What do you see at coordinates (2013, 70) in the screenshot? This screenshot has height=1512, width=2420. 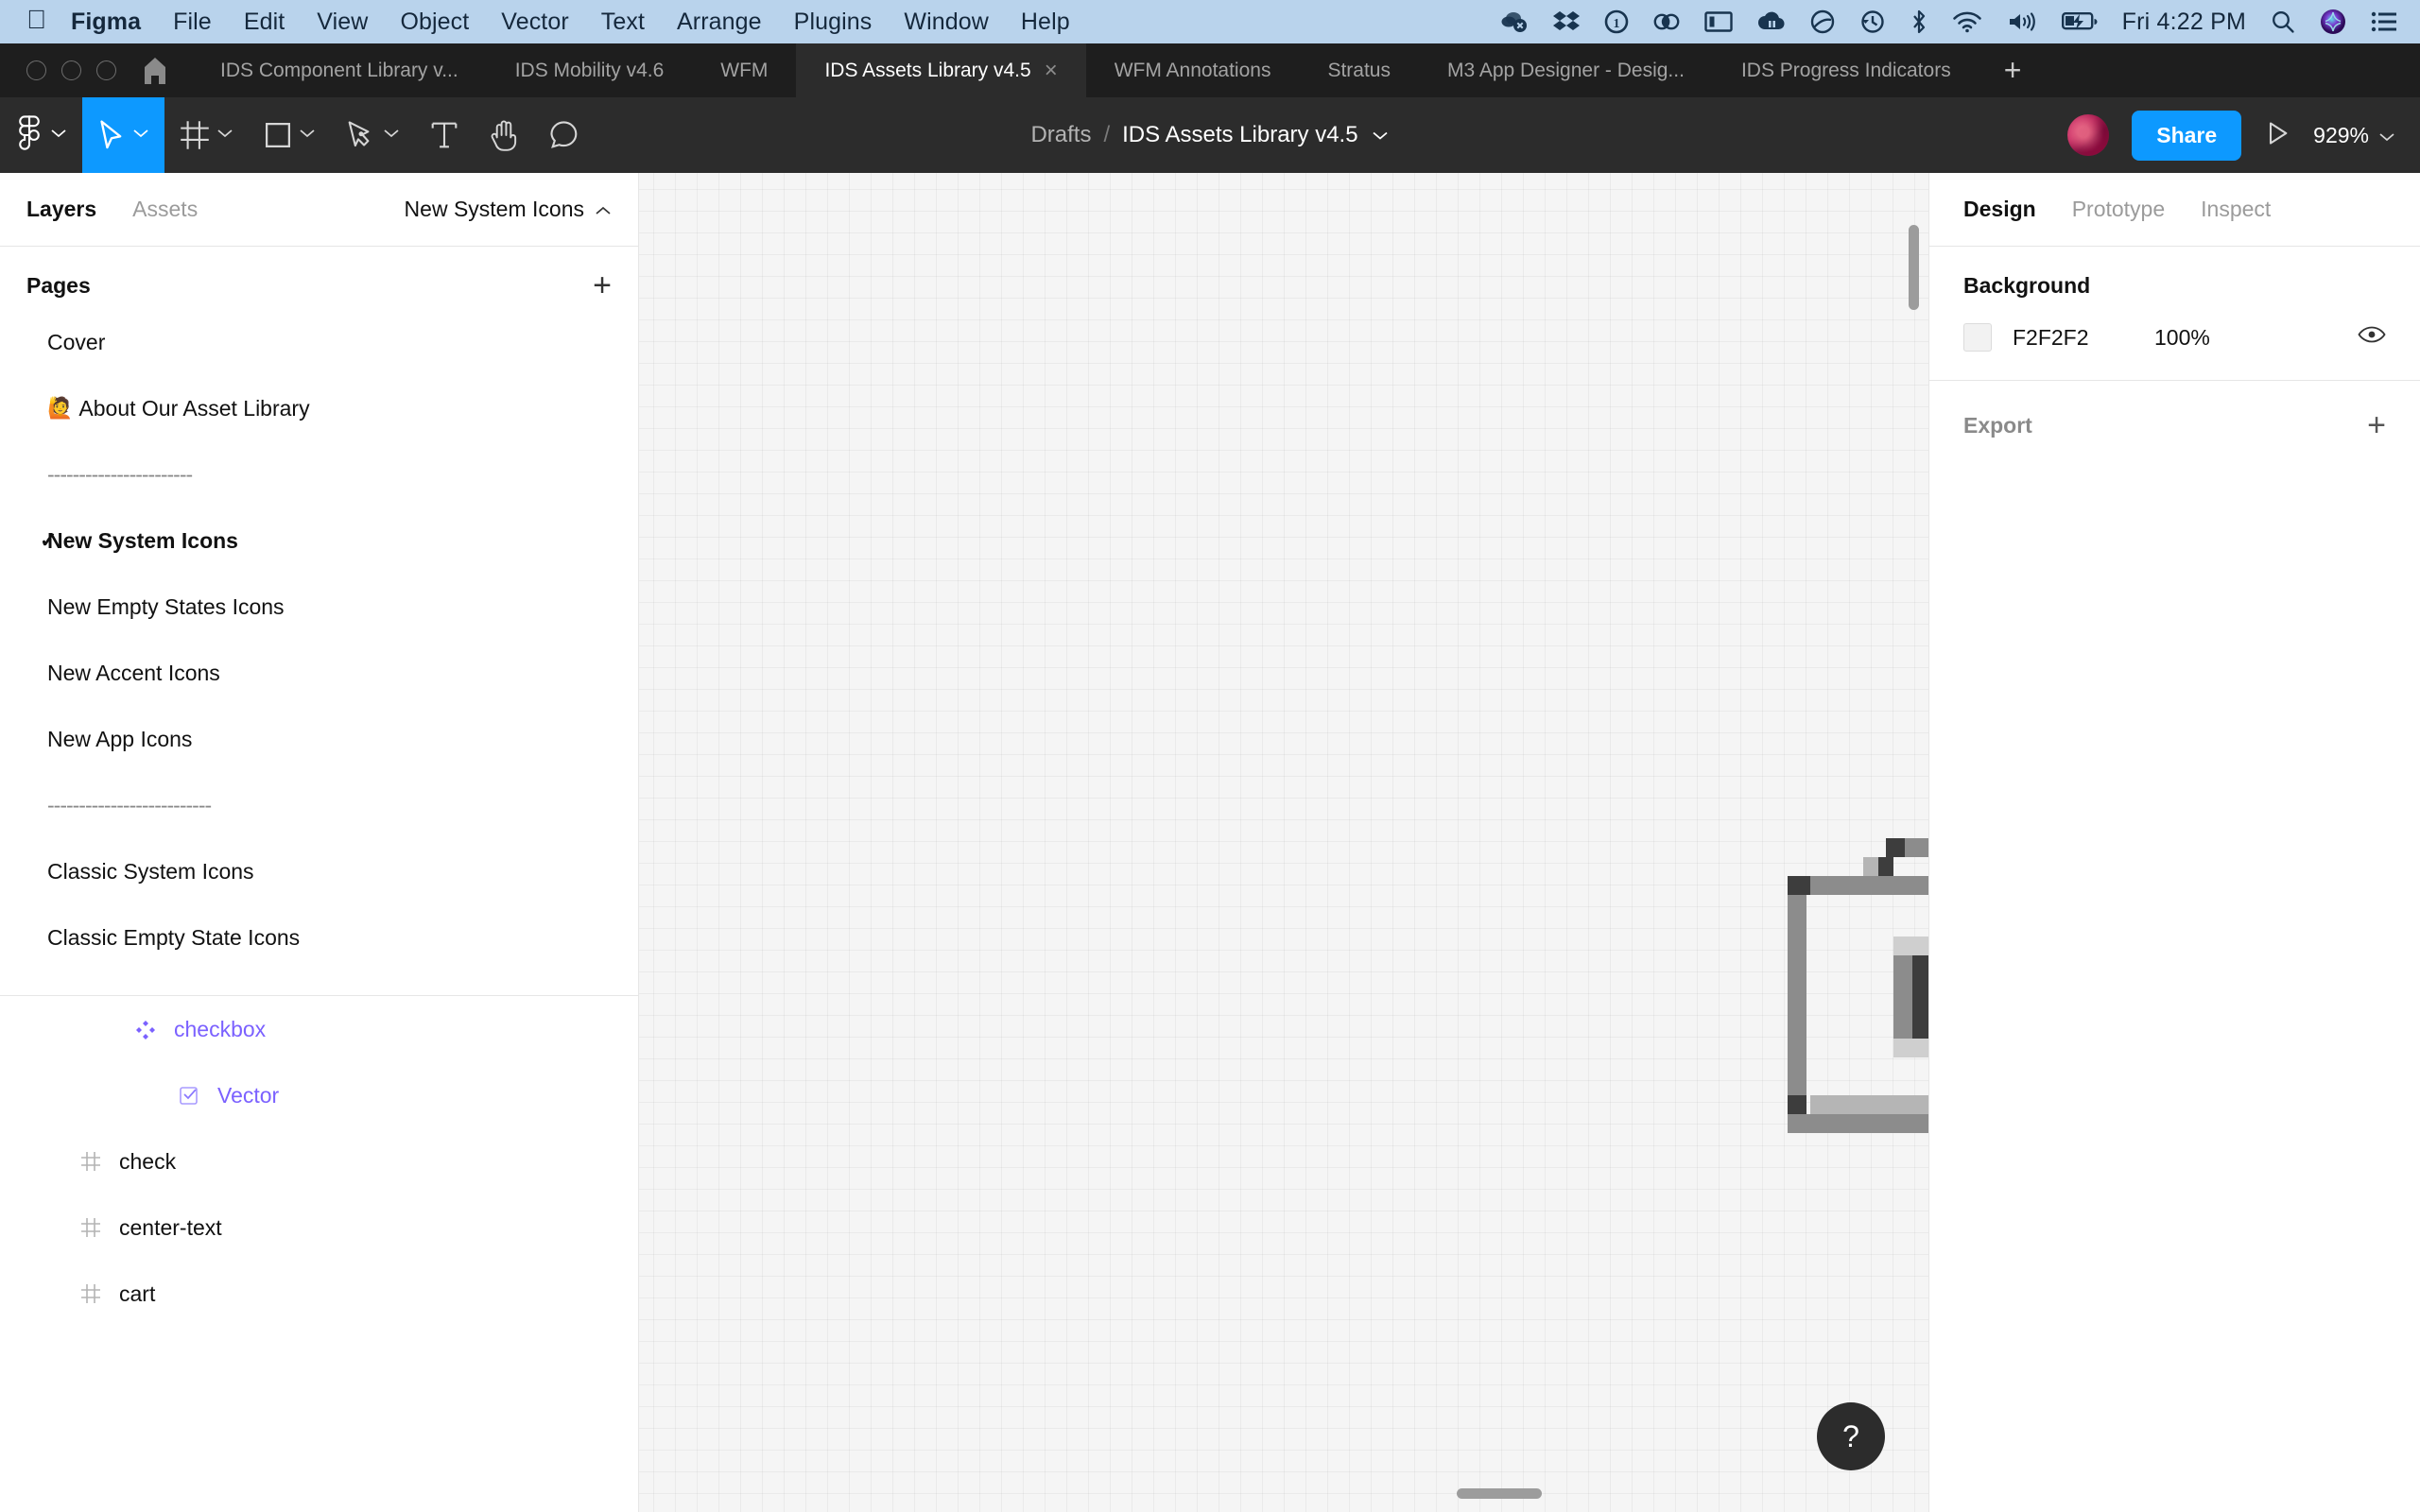 I see `new-tab-button: +` at bounding box center [2013, 70].